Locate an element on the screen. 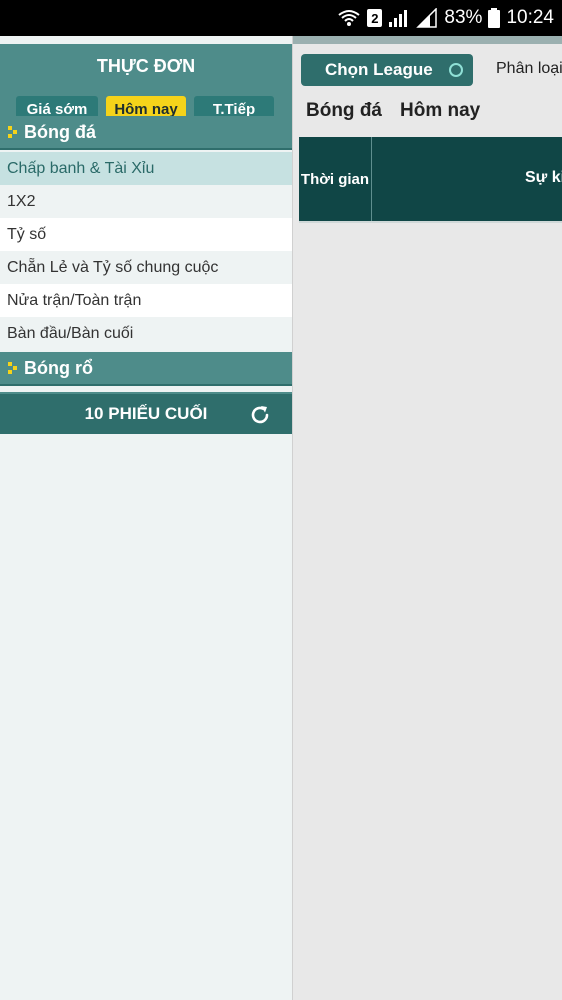 The height and width of the screenshot is (1000, 562). sport-title: Bóng đá is located at coordinates (344, 110).